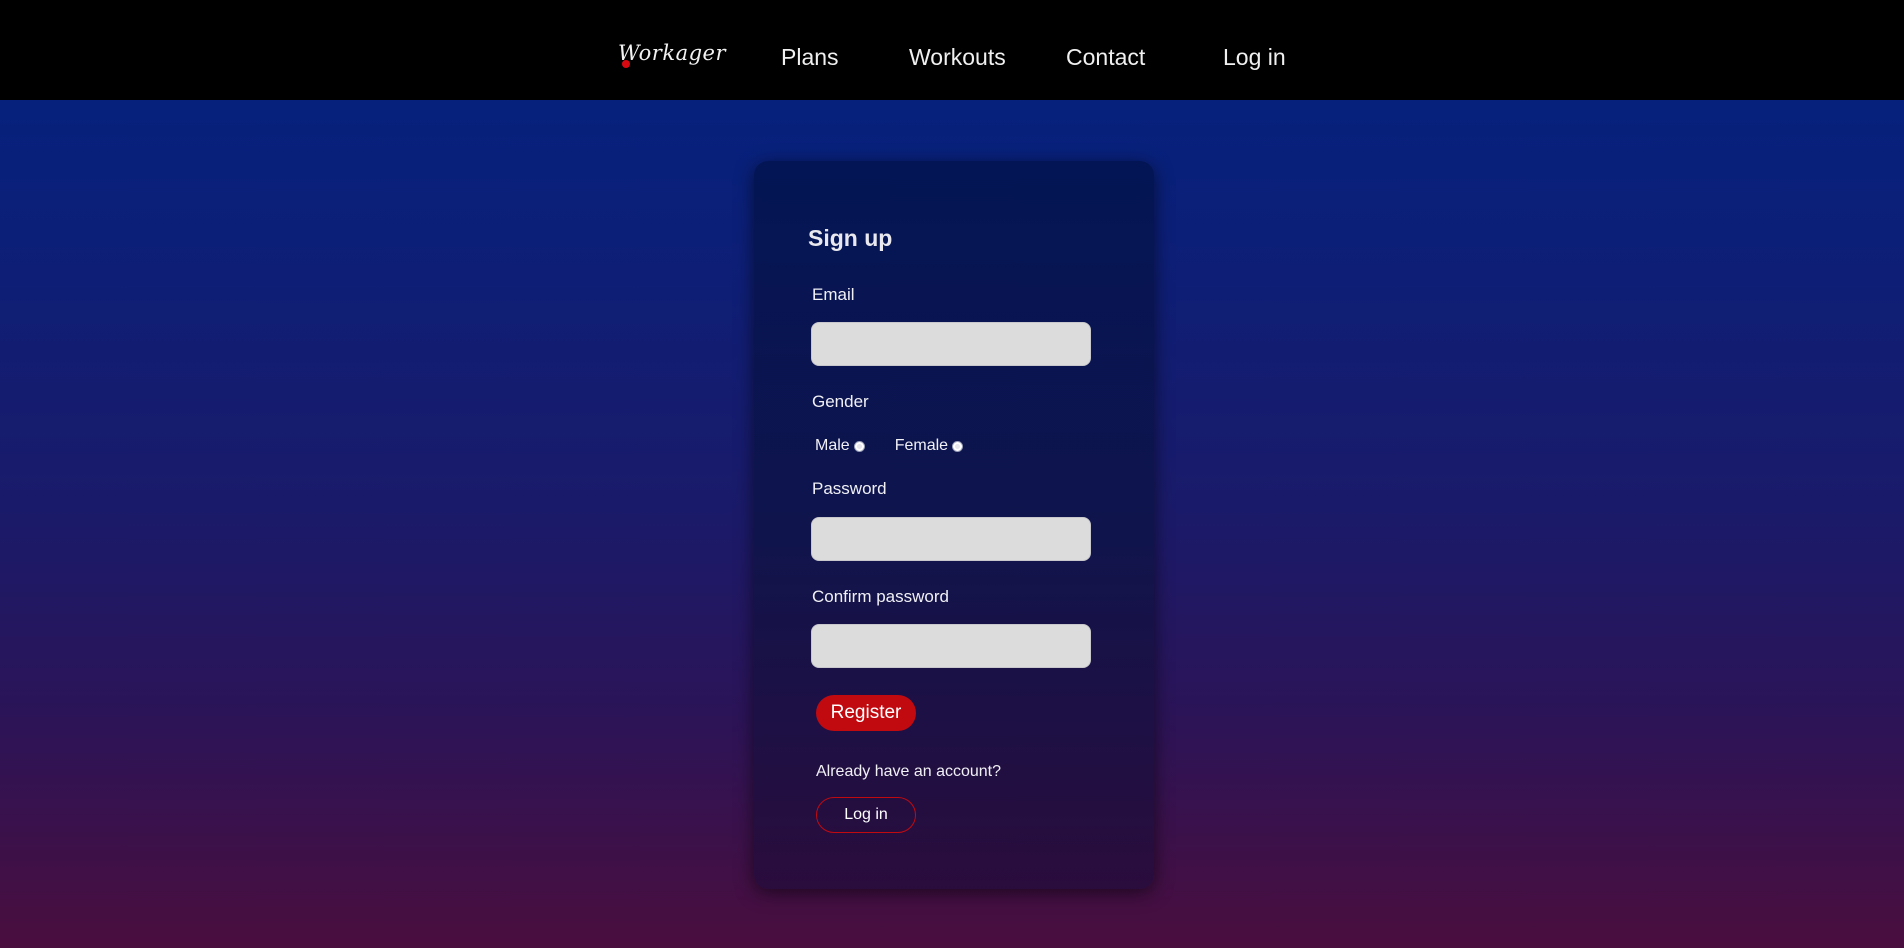 This screenshot has height=948, width=1904. What do you see at coordinates (909, 771) in the screenshot?
I see `already-have-account-text: Already have an account?` at bounding box center [909, 771].